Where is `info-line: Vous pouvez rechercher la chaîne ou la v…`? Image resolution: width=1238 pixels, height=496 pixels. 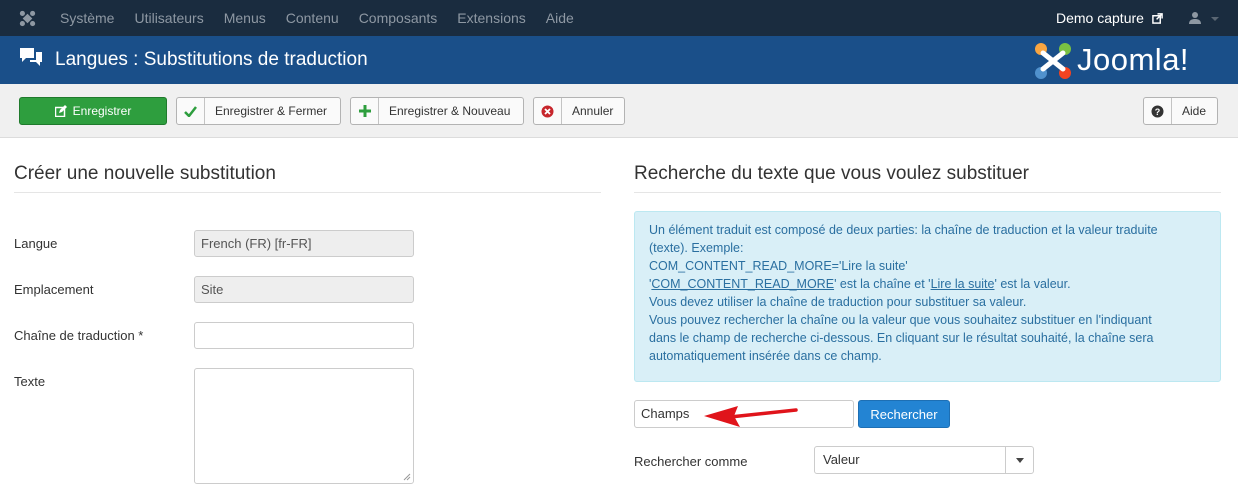
info-line: Vous pouvez rechercher la chaîne ou la v… is located at coordinates (900, 320).